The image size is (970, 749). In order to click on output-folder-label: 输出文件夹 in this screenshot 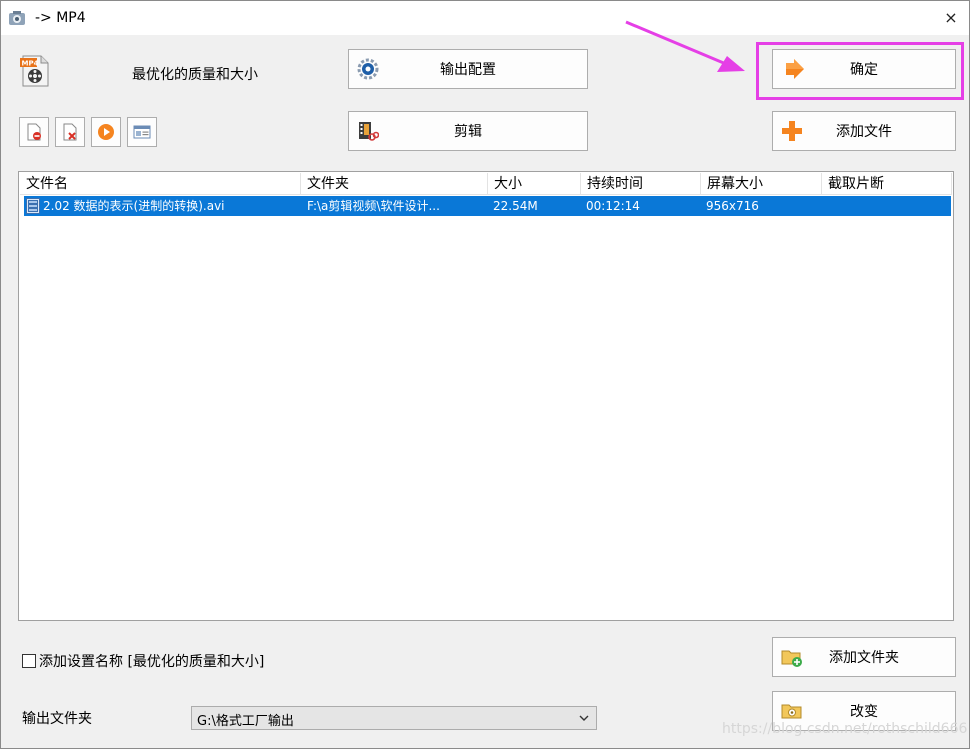, I will do `click(57, 719)`.